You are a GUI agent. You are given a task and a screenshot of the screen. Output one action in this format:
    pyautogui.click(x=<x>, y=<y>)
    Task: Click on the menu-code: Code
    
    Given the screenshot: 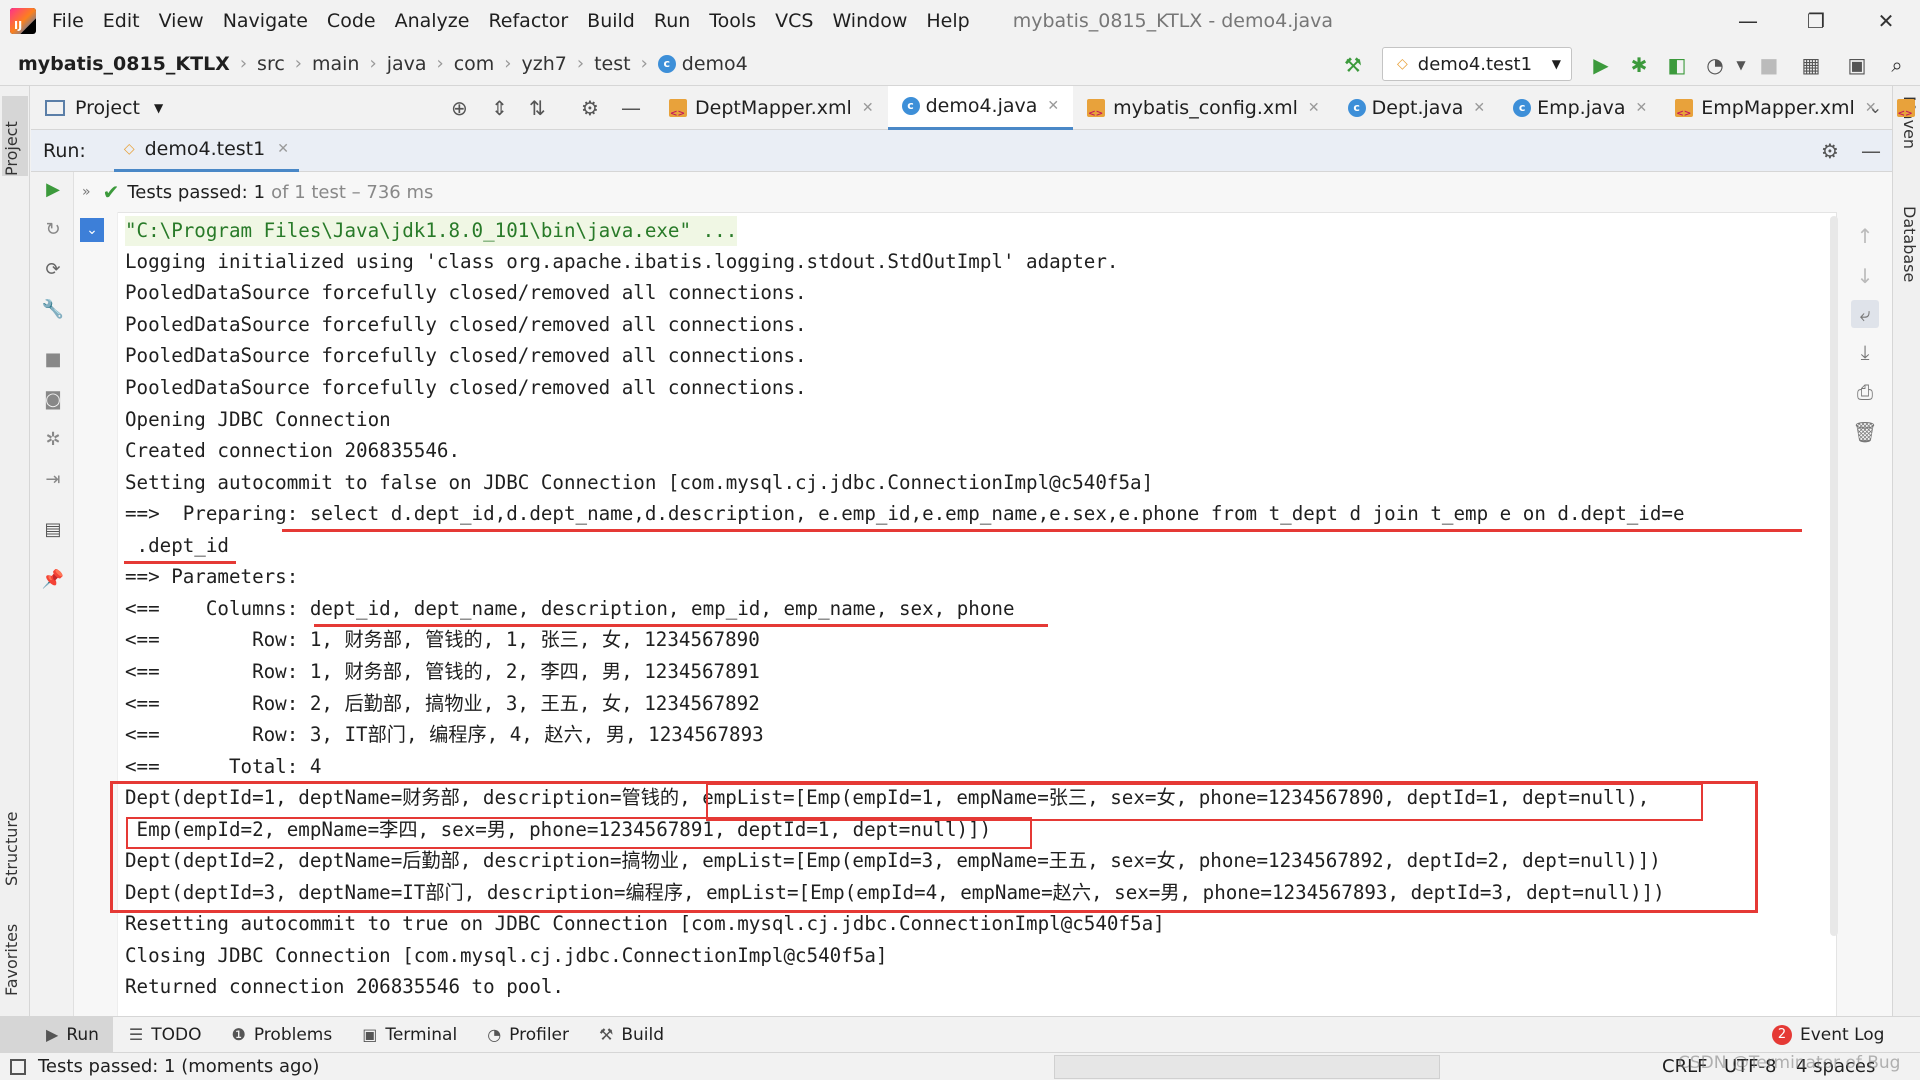 What is the action you would take?
    pyautogui.click(x=351, y=21)
    